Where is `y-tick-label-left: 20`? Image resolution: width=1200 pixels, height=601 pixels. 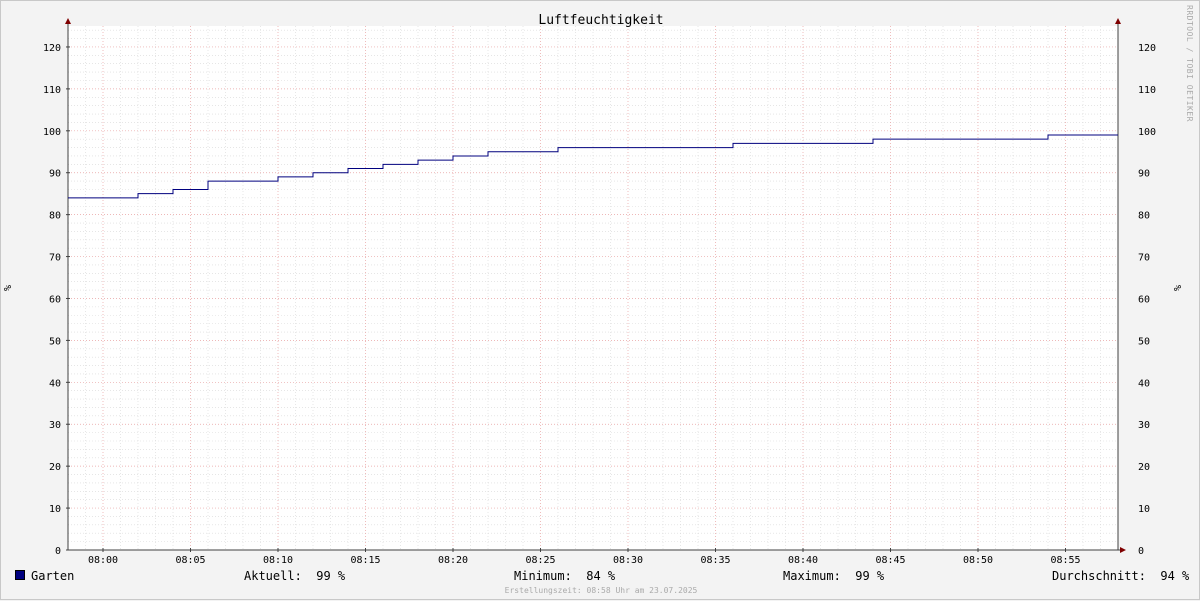
y-tick-label-left: 20 is located at coordinates (55, 467).